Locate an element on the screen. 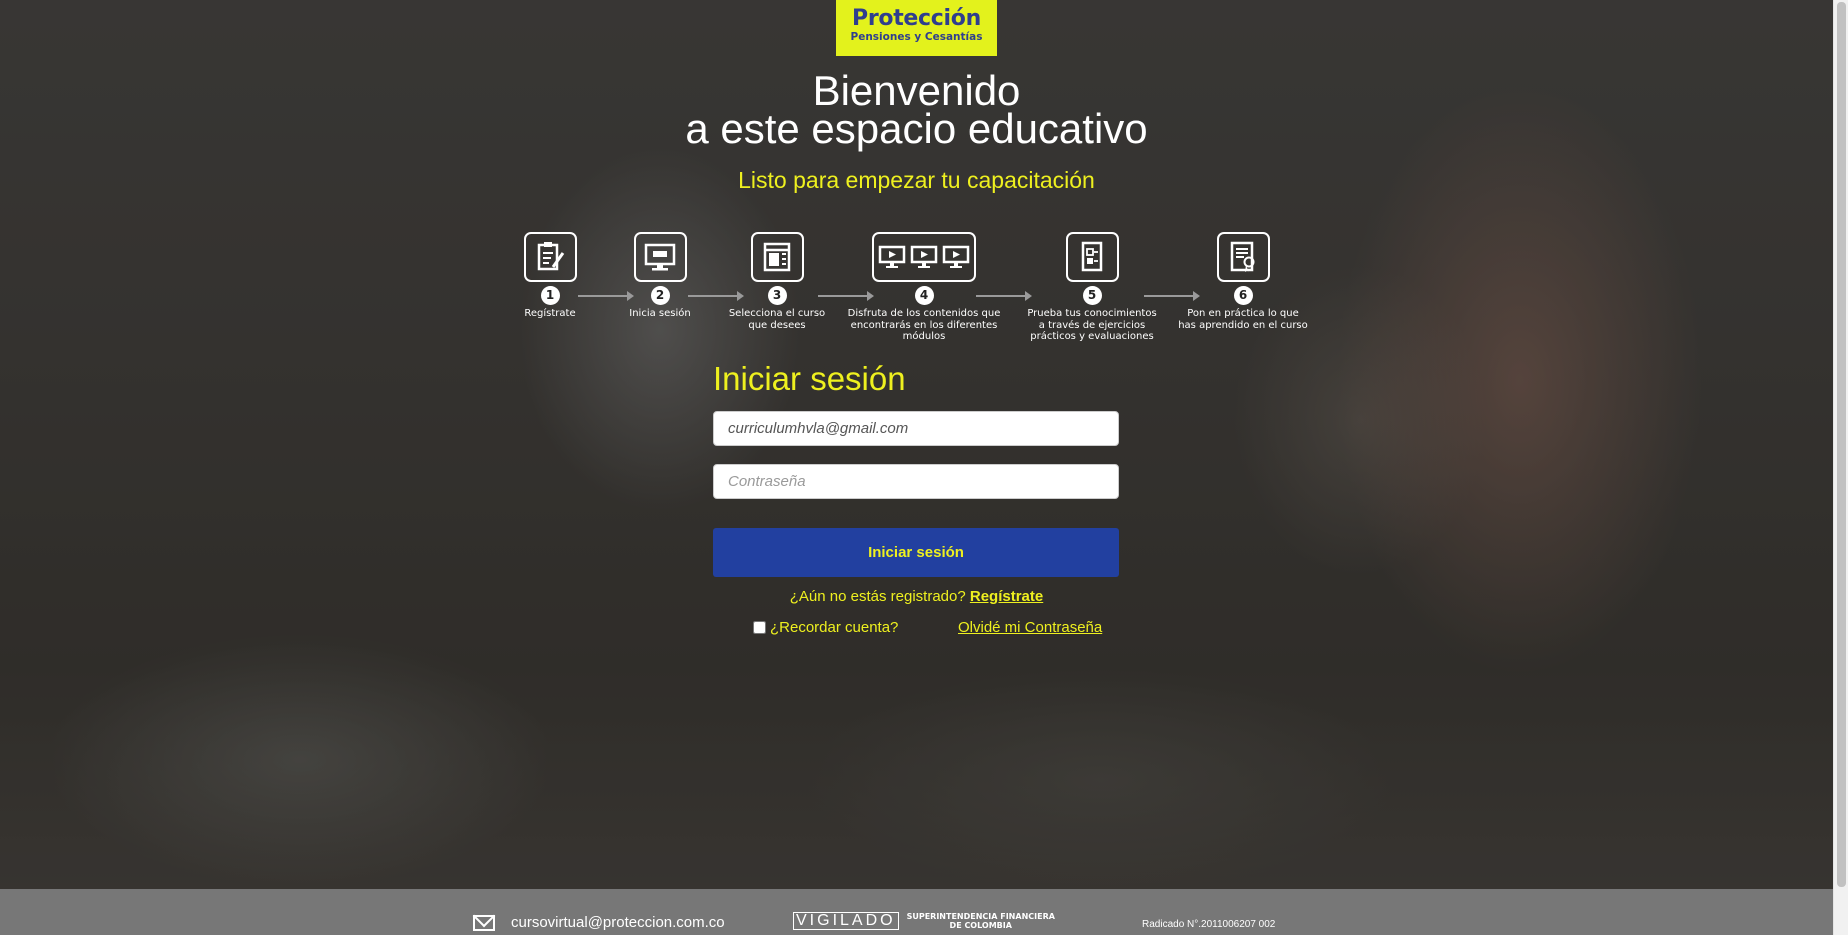 The height and width of the screenshot is (935, 1848). step-number: 2 is located at coordinates (660, 295).